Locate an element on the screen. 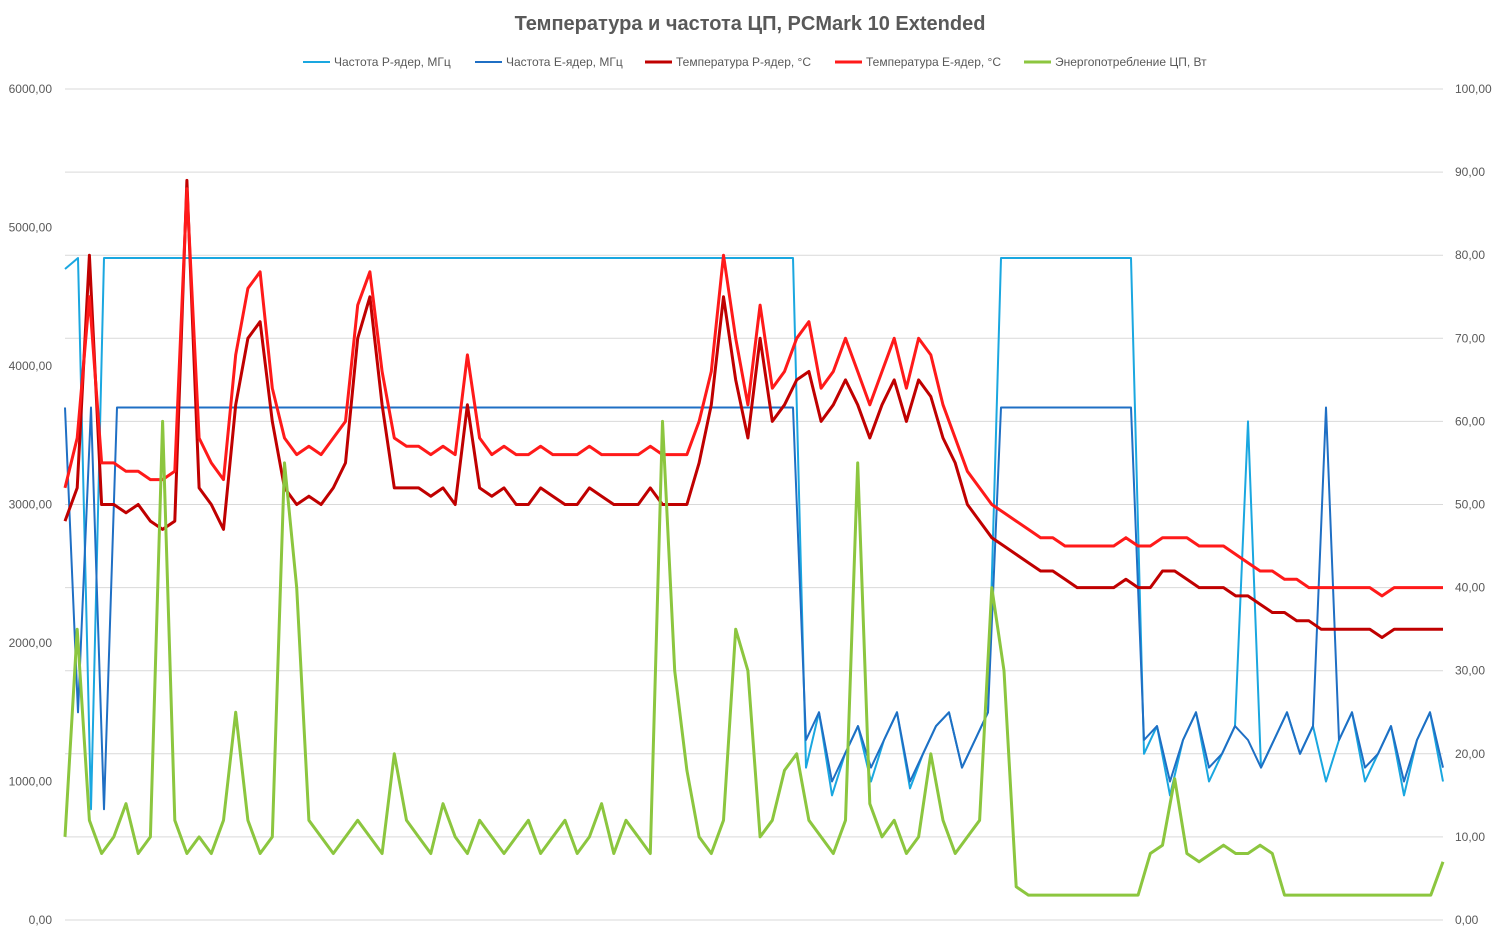  right-tick-label: 0,00 is located at coordinates (1467, 920).